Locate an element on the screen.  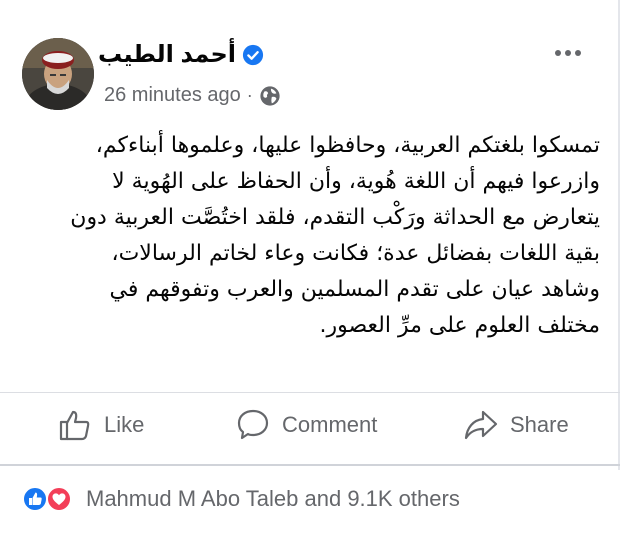
avatar-image is located at coordinates (58, 74).